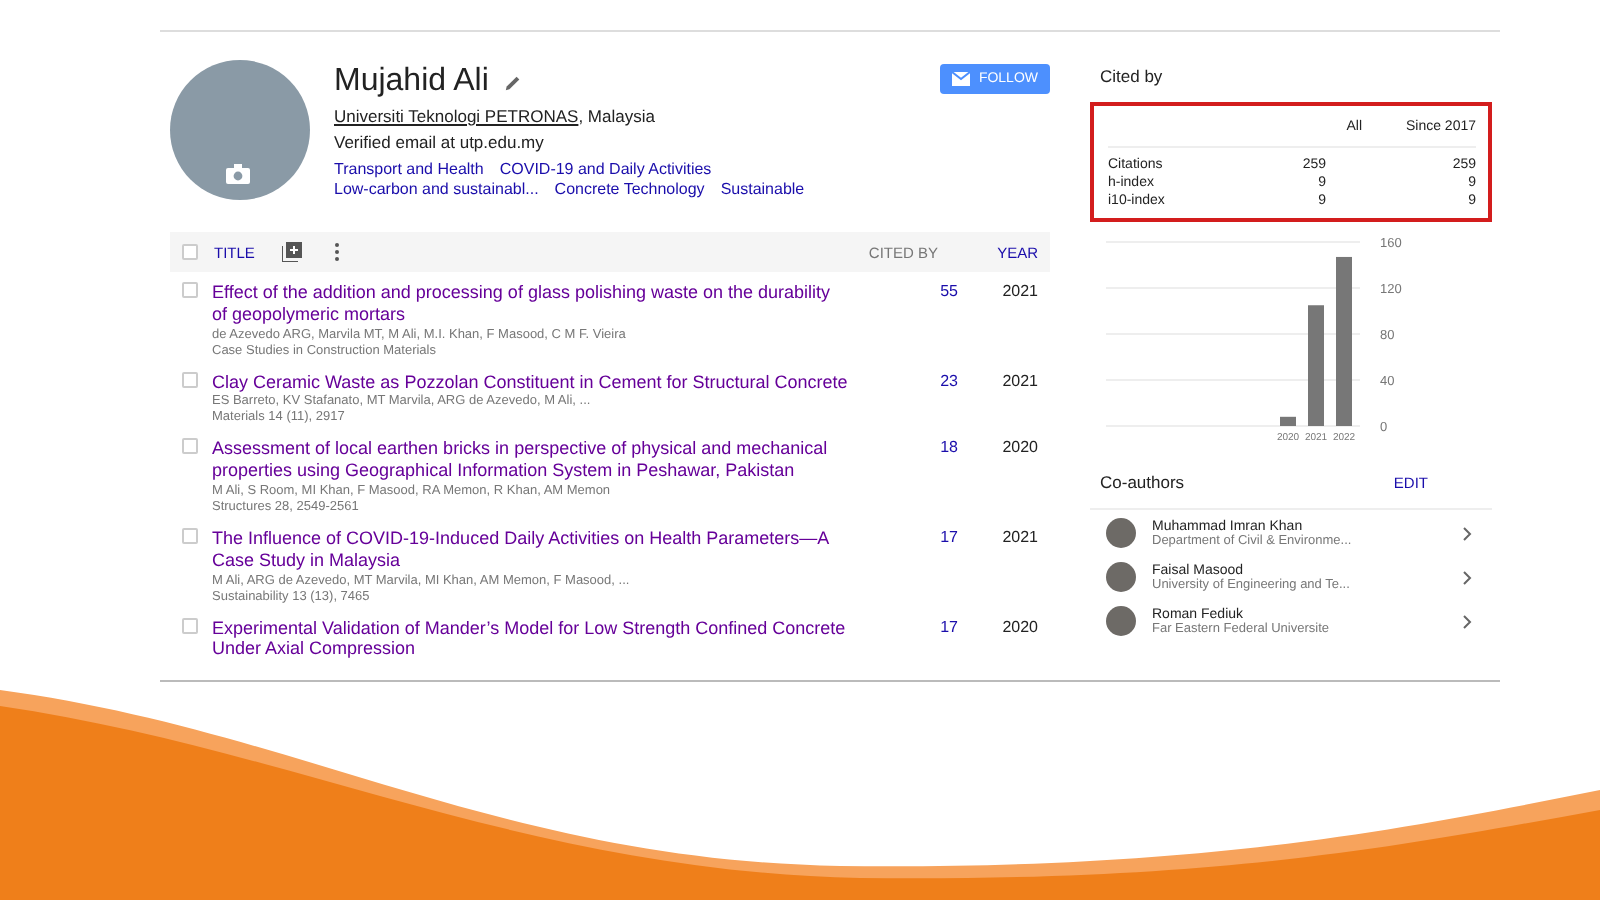 The height and width of the screenshot is (900, 1600). What do you see at coordinates (1131, 76) in the screenshot?
I see `cited-by-heading: Cited by` at bounding box center [1131, 76].